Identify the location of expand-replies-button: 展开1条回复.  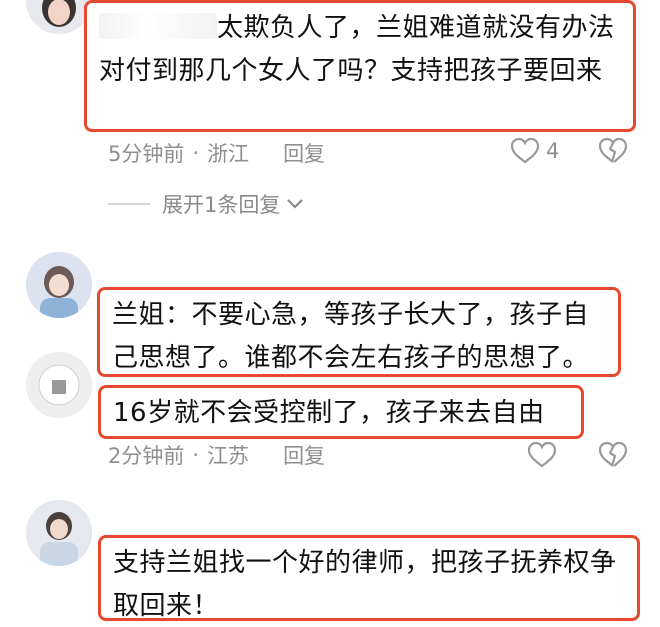
(206, 204).